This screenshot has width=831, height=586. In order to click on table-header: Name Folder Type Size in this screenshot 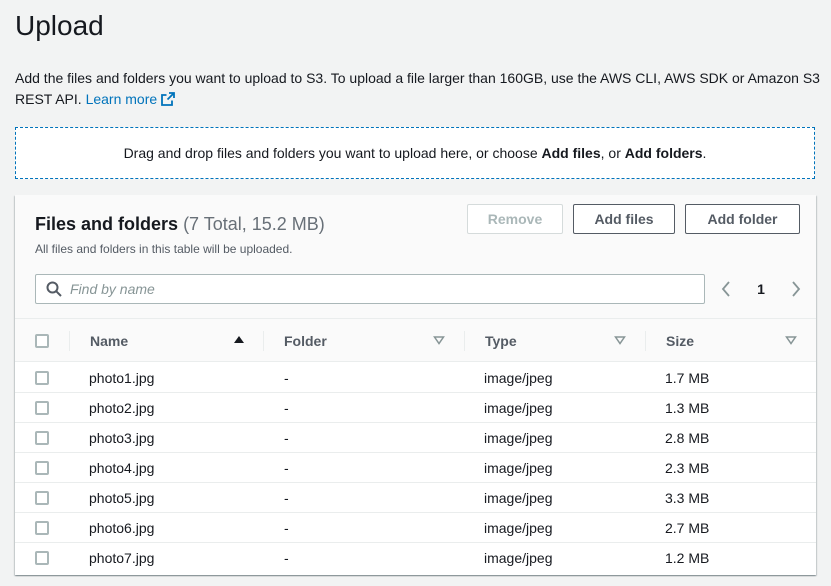, I will do `click(415, 340)`.